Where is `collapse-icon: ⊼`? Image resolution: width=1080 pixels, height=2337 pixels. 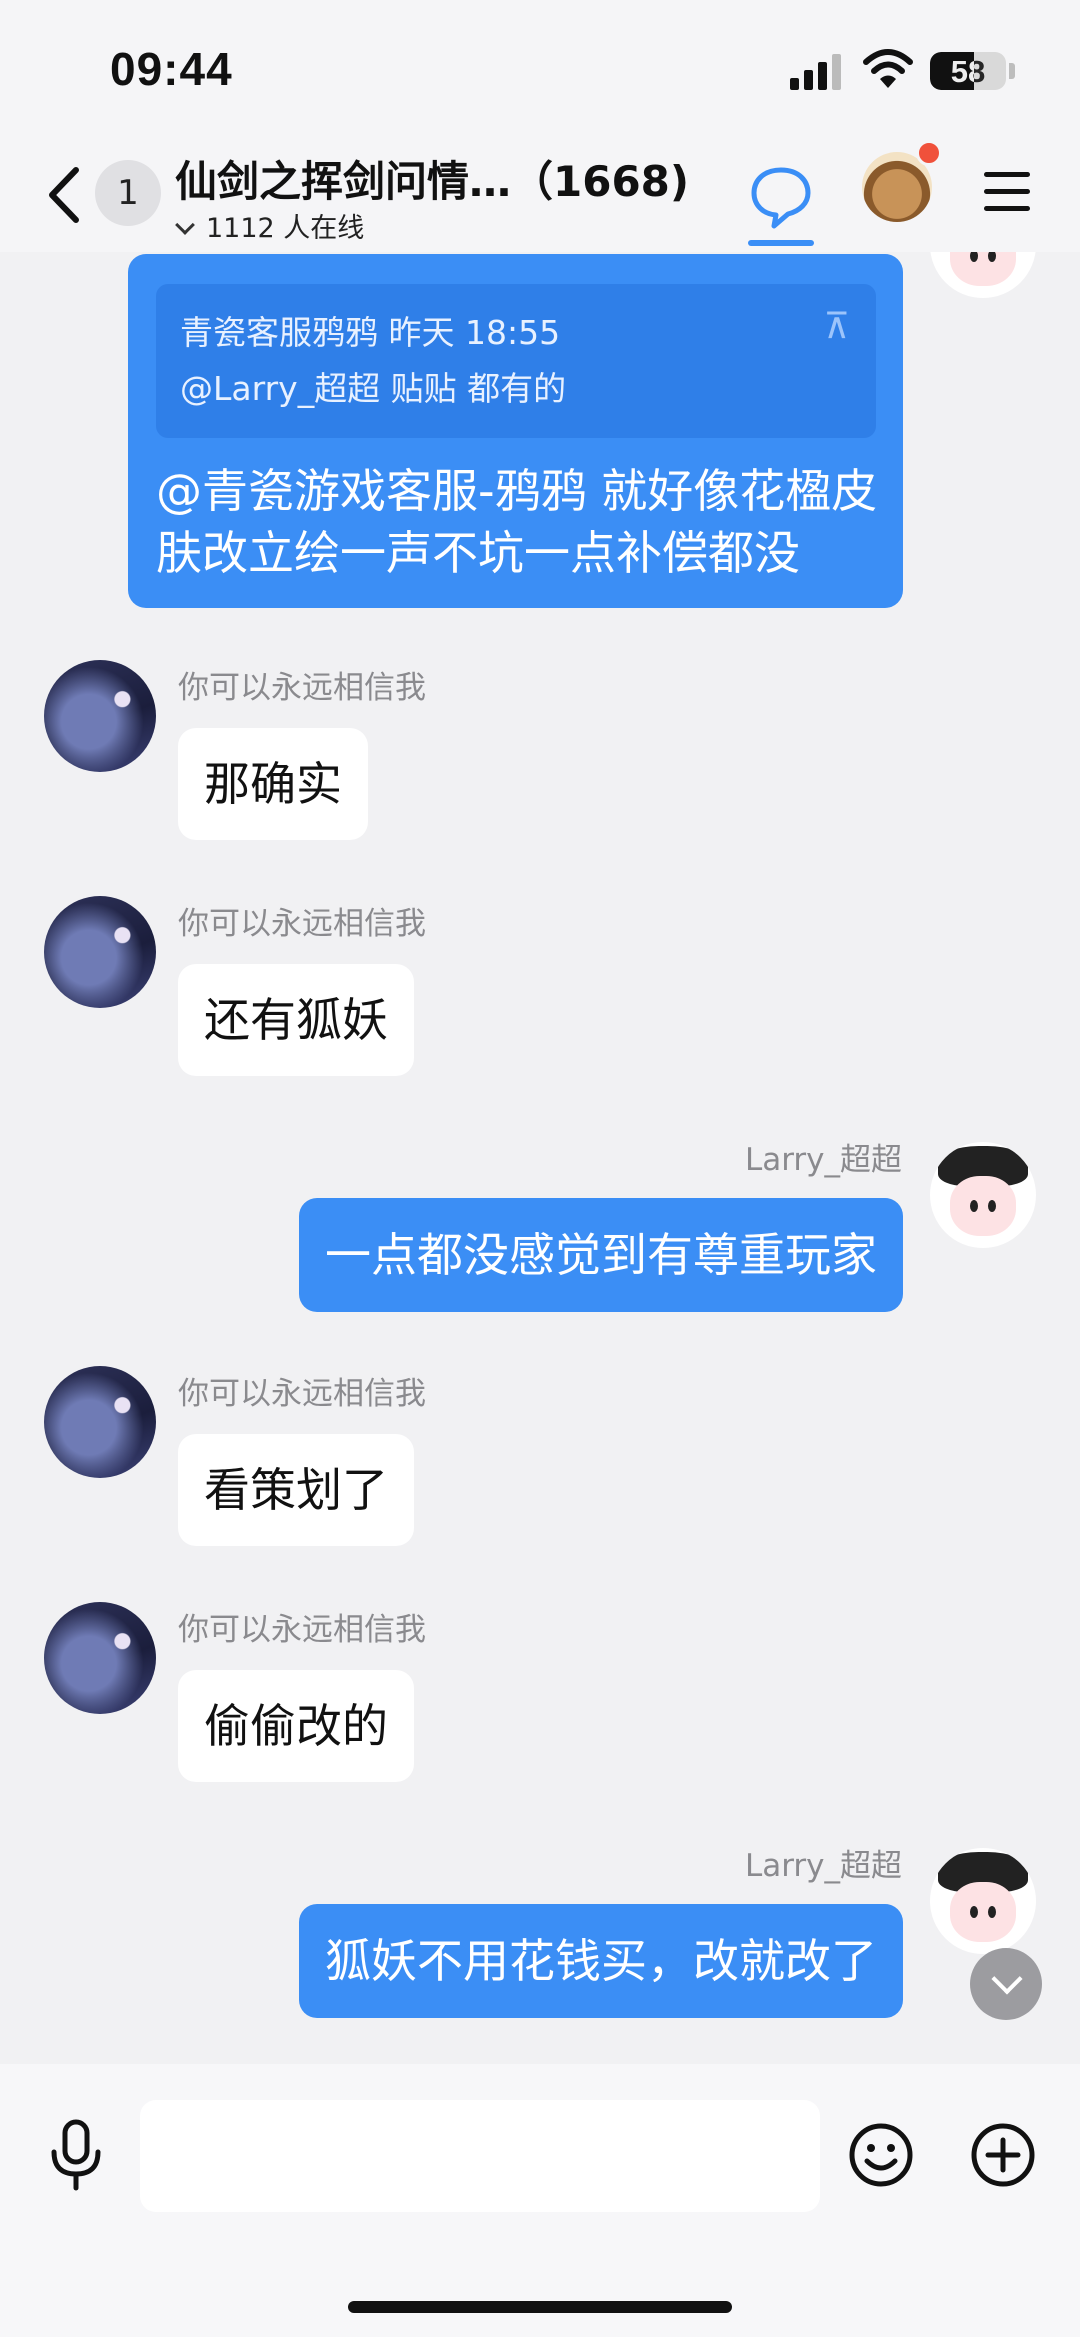
collapse-icon: ⊼ is located at coordinates (837, 326).